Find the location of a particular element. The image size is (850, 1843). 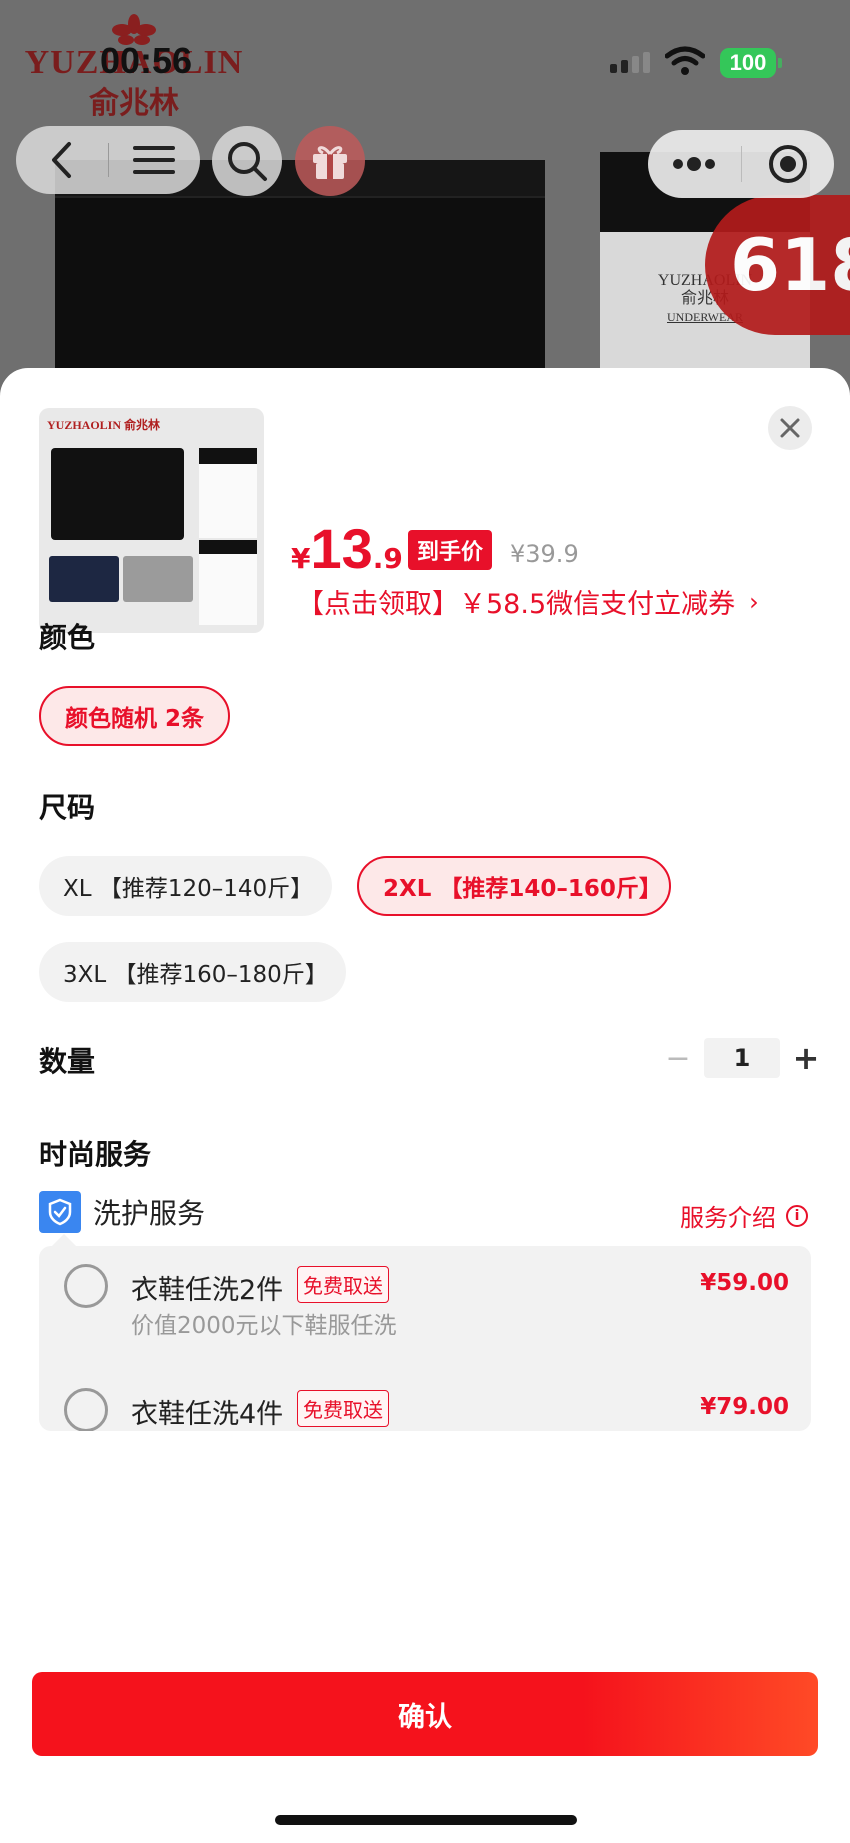

service-option-desc: 价值2000元以下鞋服任洗 is located at coordinates (264, 1326).